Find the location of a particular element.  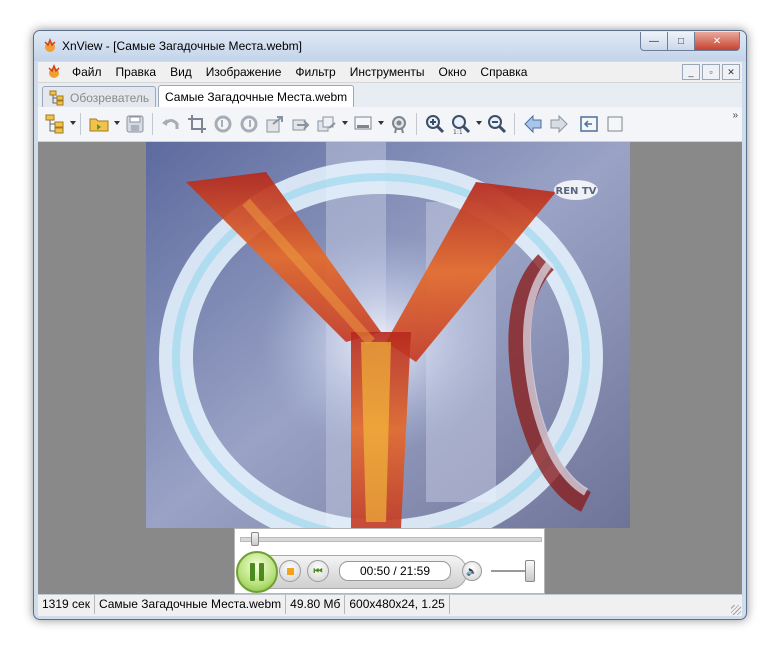

menu-tools: Инструменты is located at coordinates (387, 72).